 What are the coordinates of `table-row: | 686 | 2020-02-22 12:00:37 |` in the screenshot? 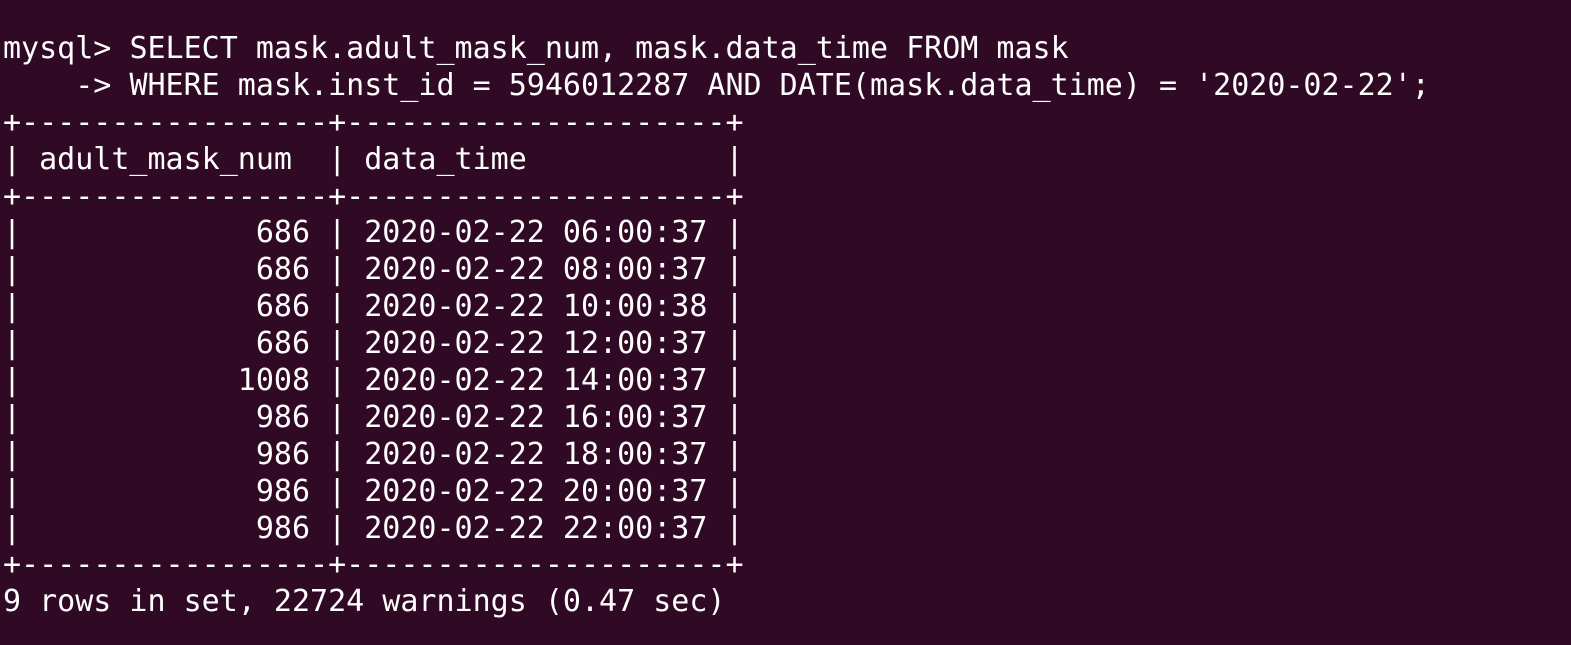 It's located at (373, 344).